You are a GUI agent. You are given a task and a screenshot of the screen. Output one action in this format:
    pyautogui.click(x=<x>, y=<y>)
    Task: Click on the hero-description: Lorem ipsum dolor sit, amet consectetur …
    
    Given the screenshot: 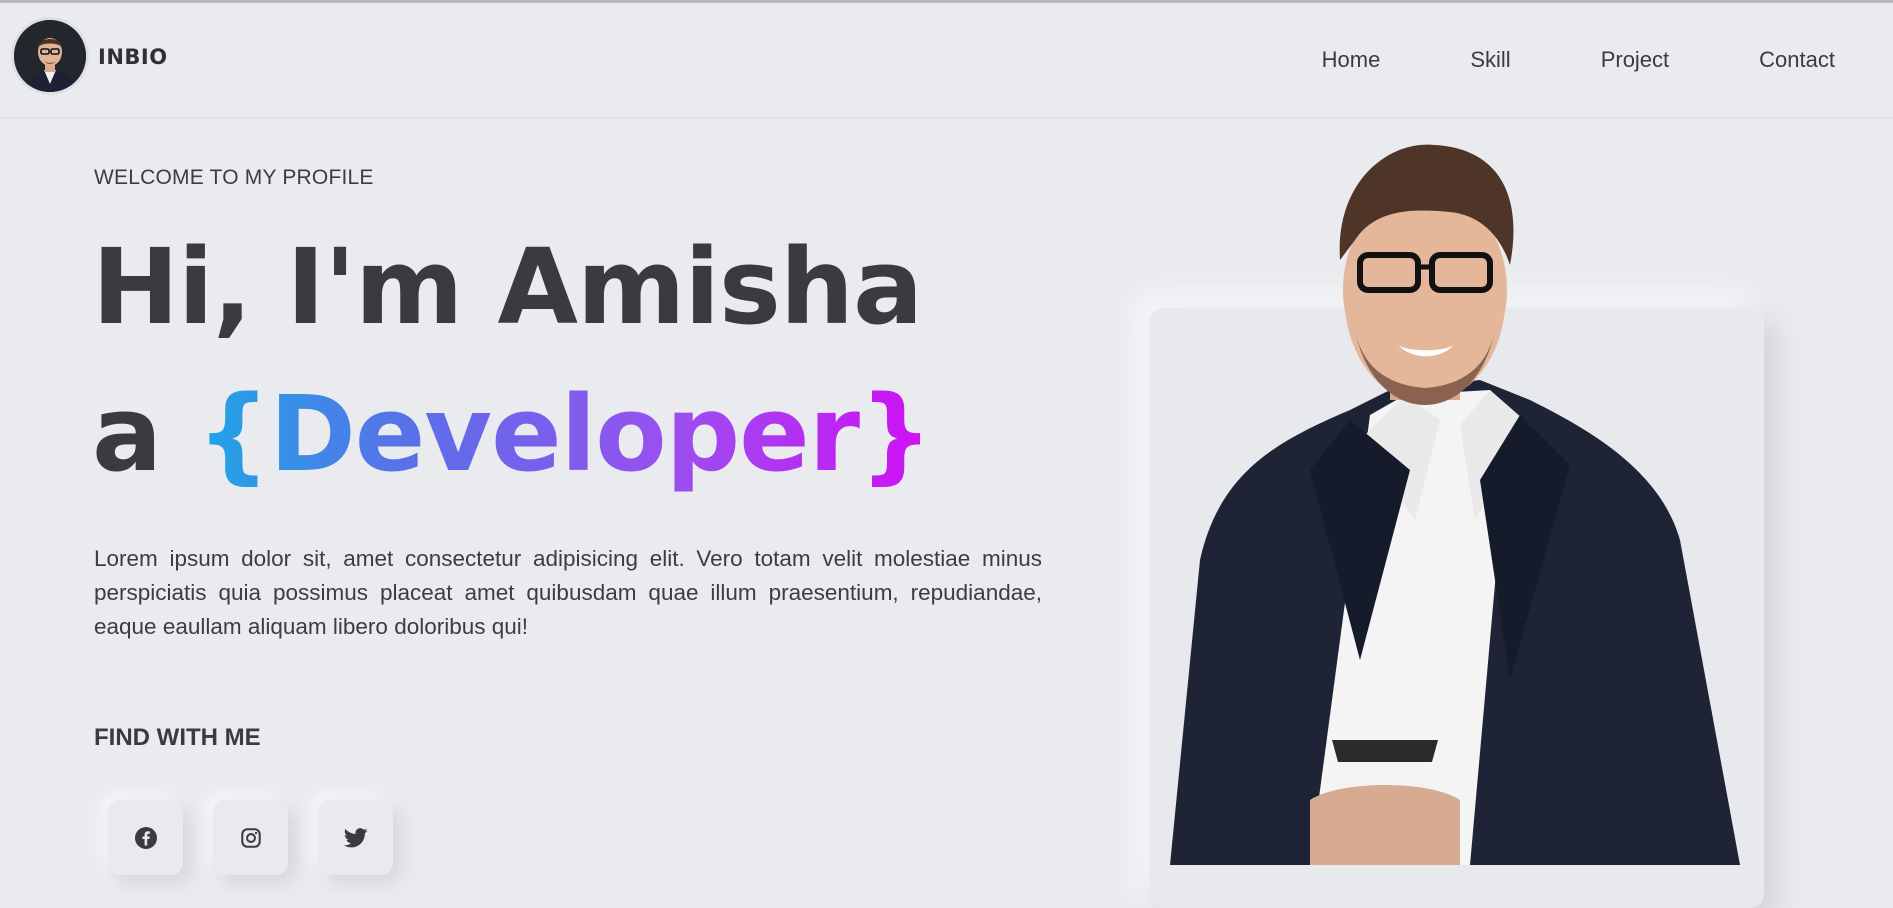 What is the action you would take?
    pyautogui.click(x=568, y=592)
    